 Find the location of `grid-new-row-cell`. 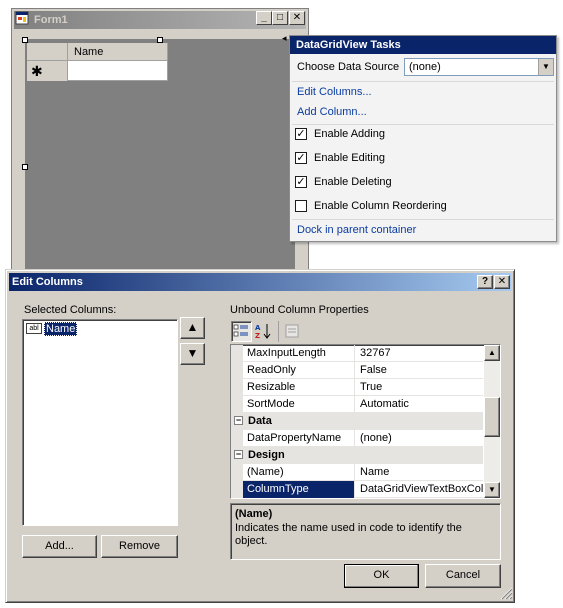

grid-new-row-cell is located at coordinates (118, 71).